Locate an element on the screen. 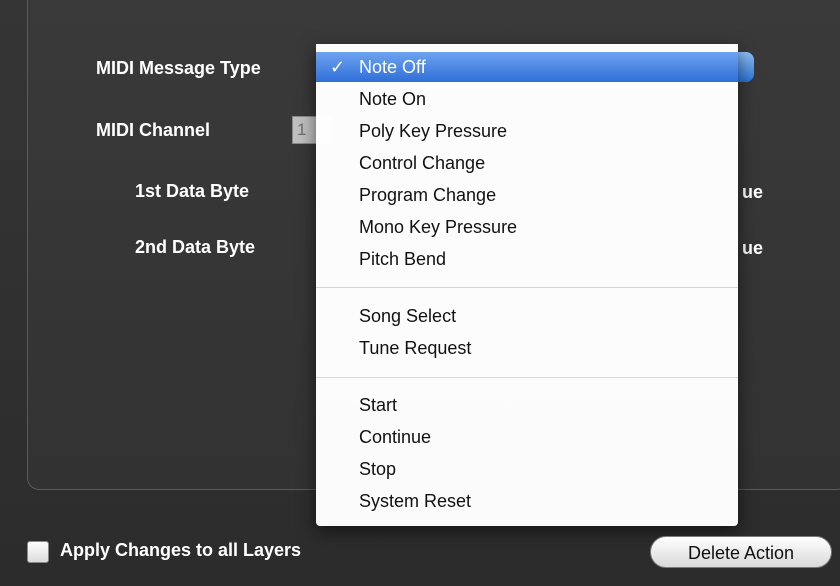 The width and height of the screenshot is (840, 586). menu-item-label: Continue is located at coordinates (395, 437).